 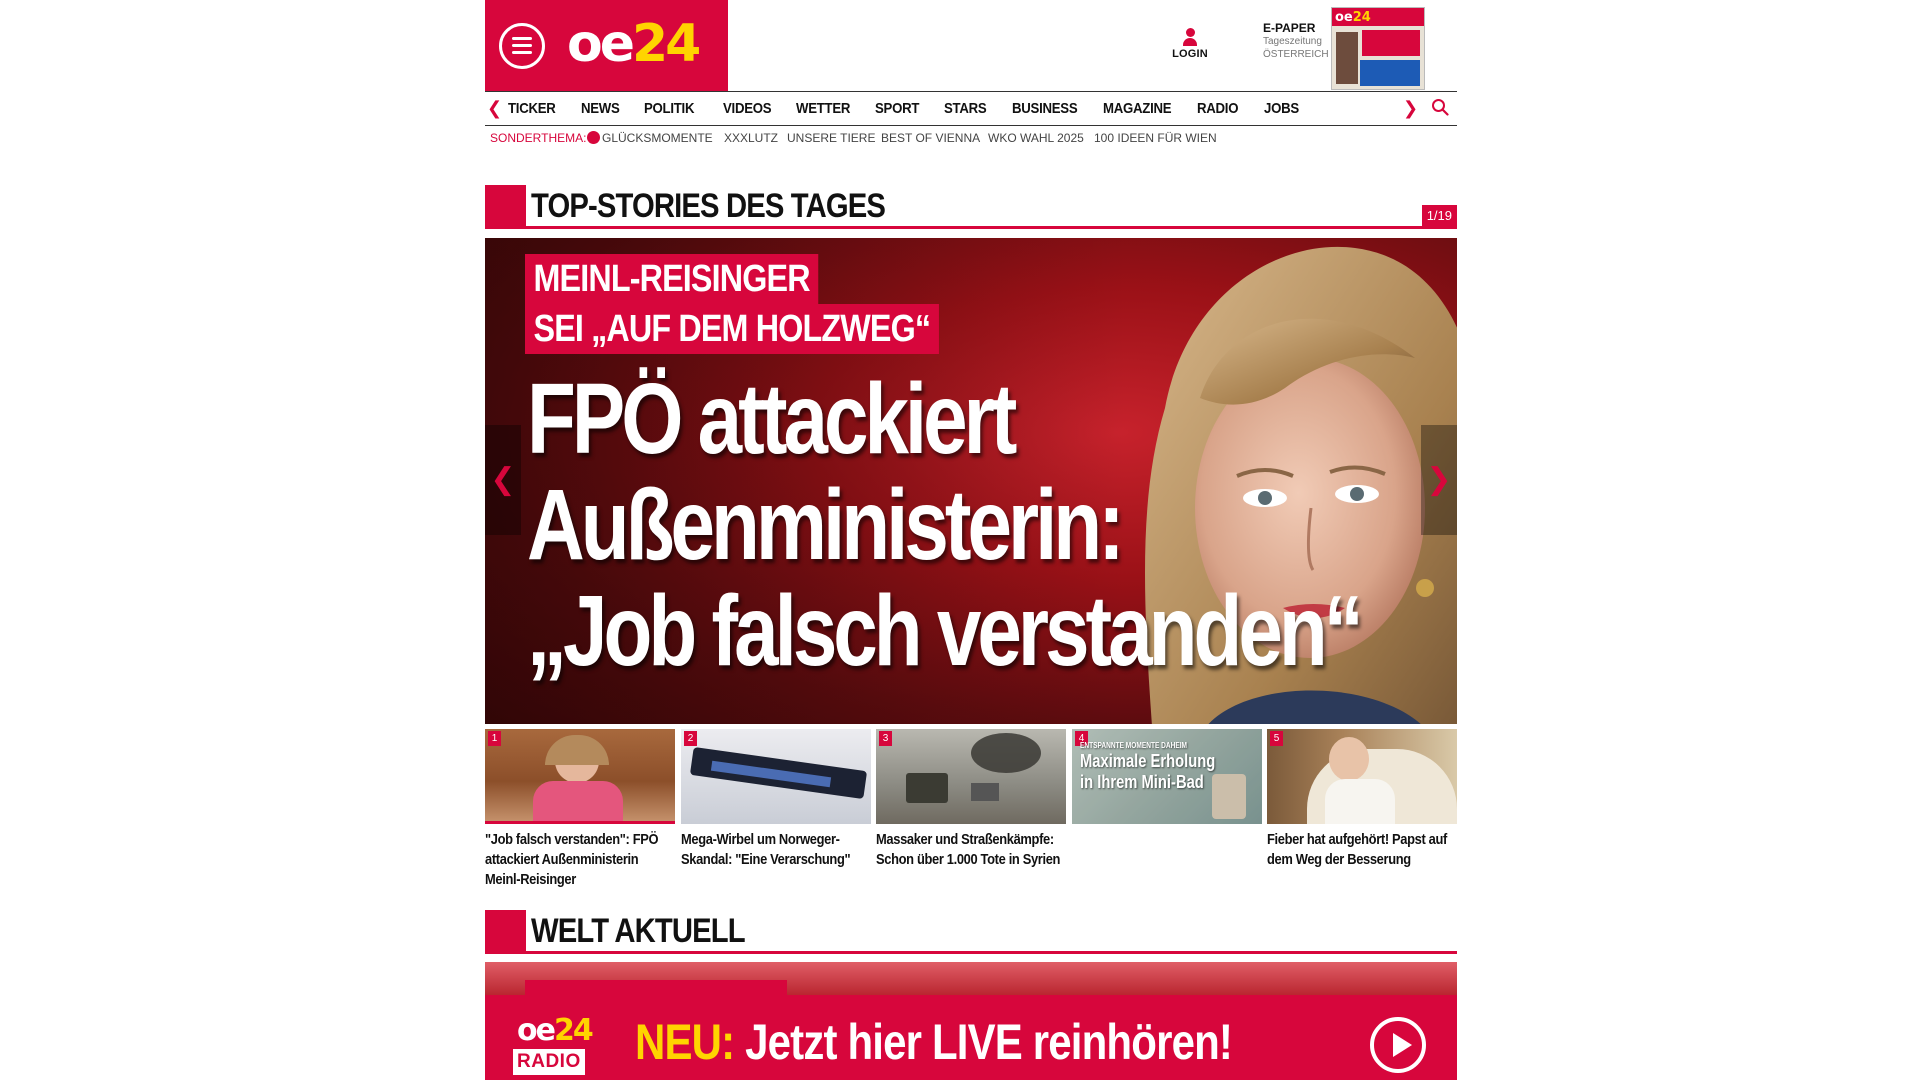 What do you see at coordinates (634, 44) in the screenshot?
I see `site-logo: oe24` at bounding box center [634, 44].